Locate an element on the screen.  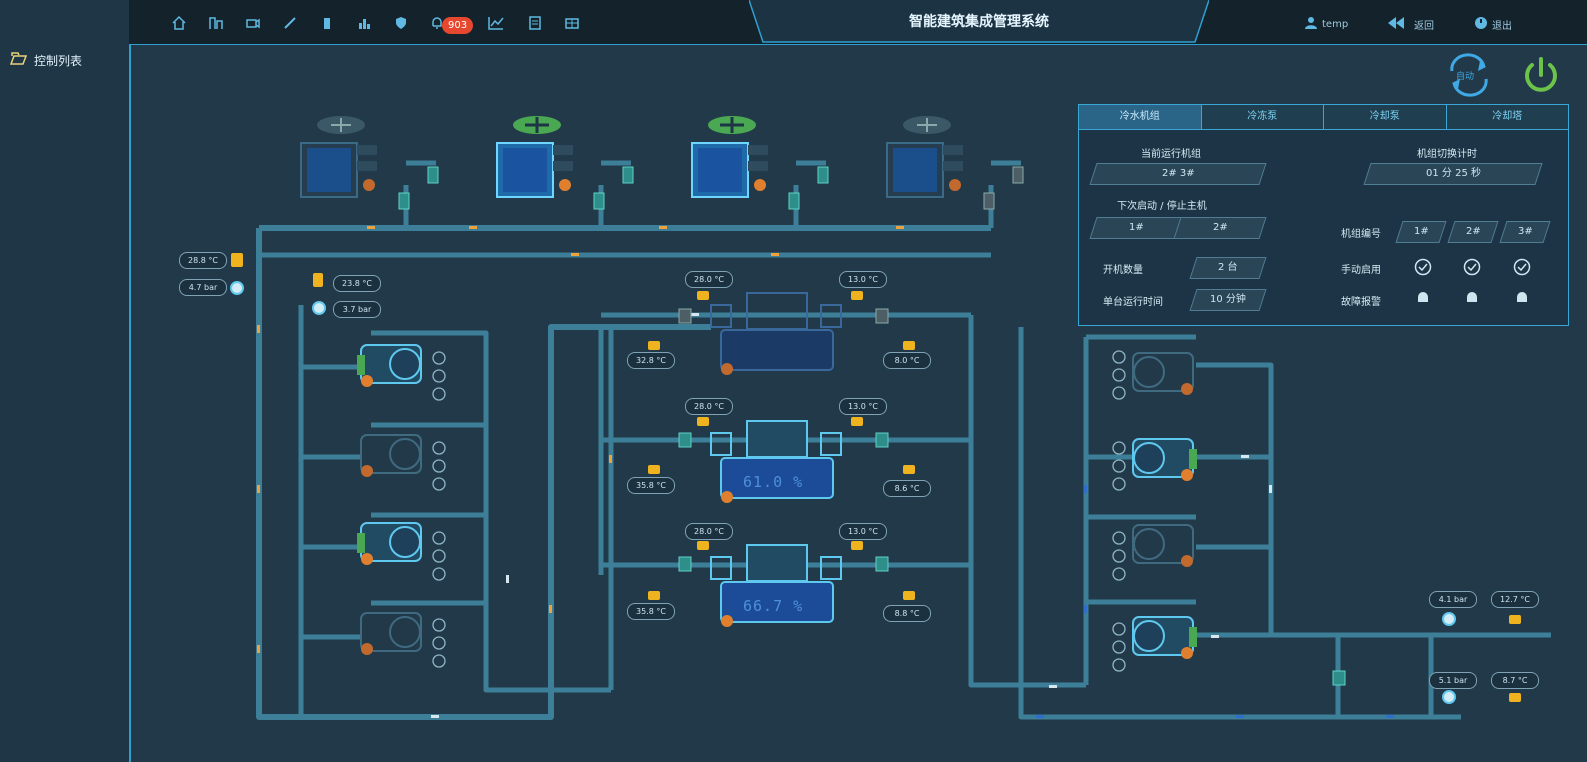
pressure-readout: 3.7 bar is located at coordinates (357, 309).